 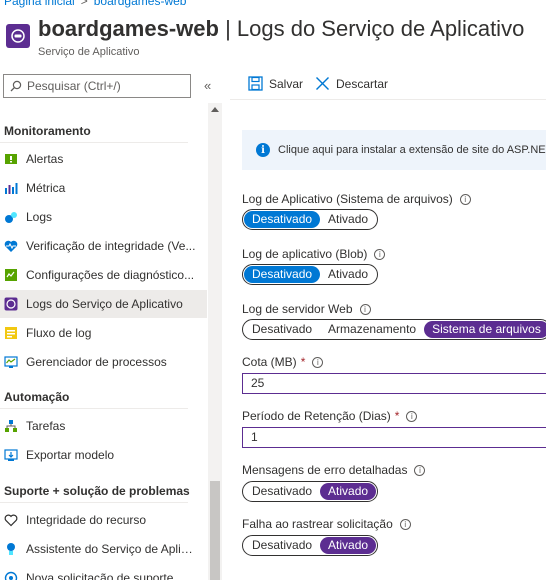 I want to click on toolbar: Salvar Descartar, so click(x=388, y=85).